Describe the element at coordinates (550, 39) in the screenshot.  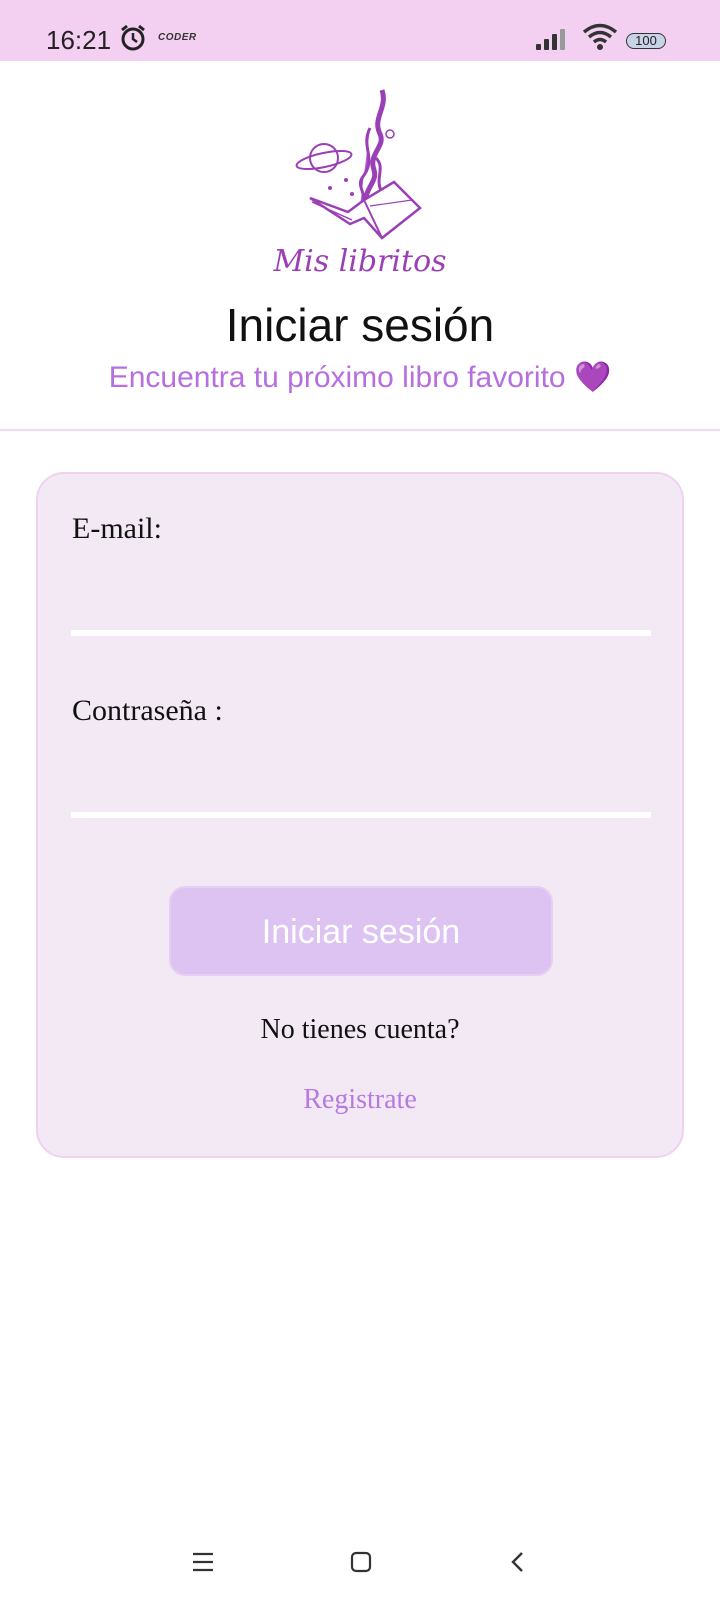
I see `signal-icon` at that location.